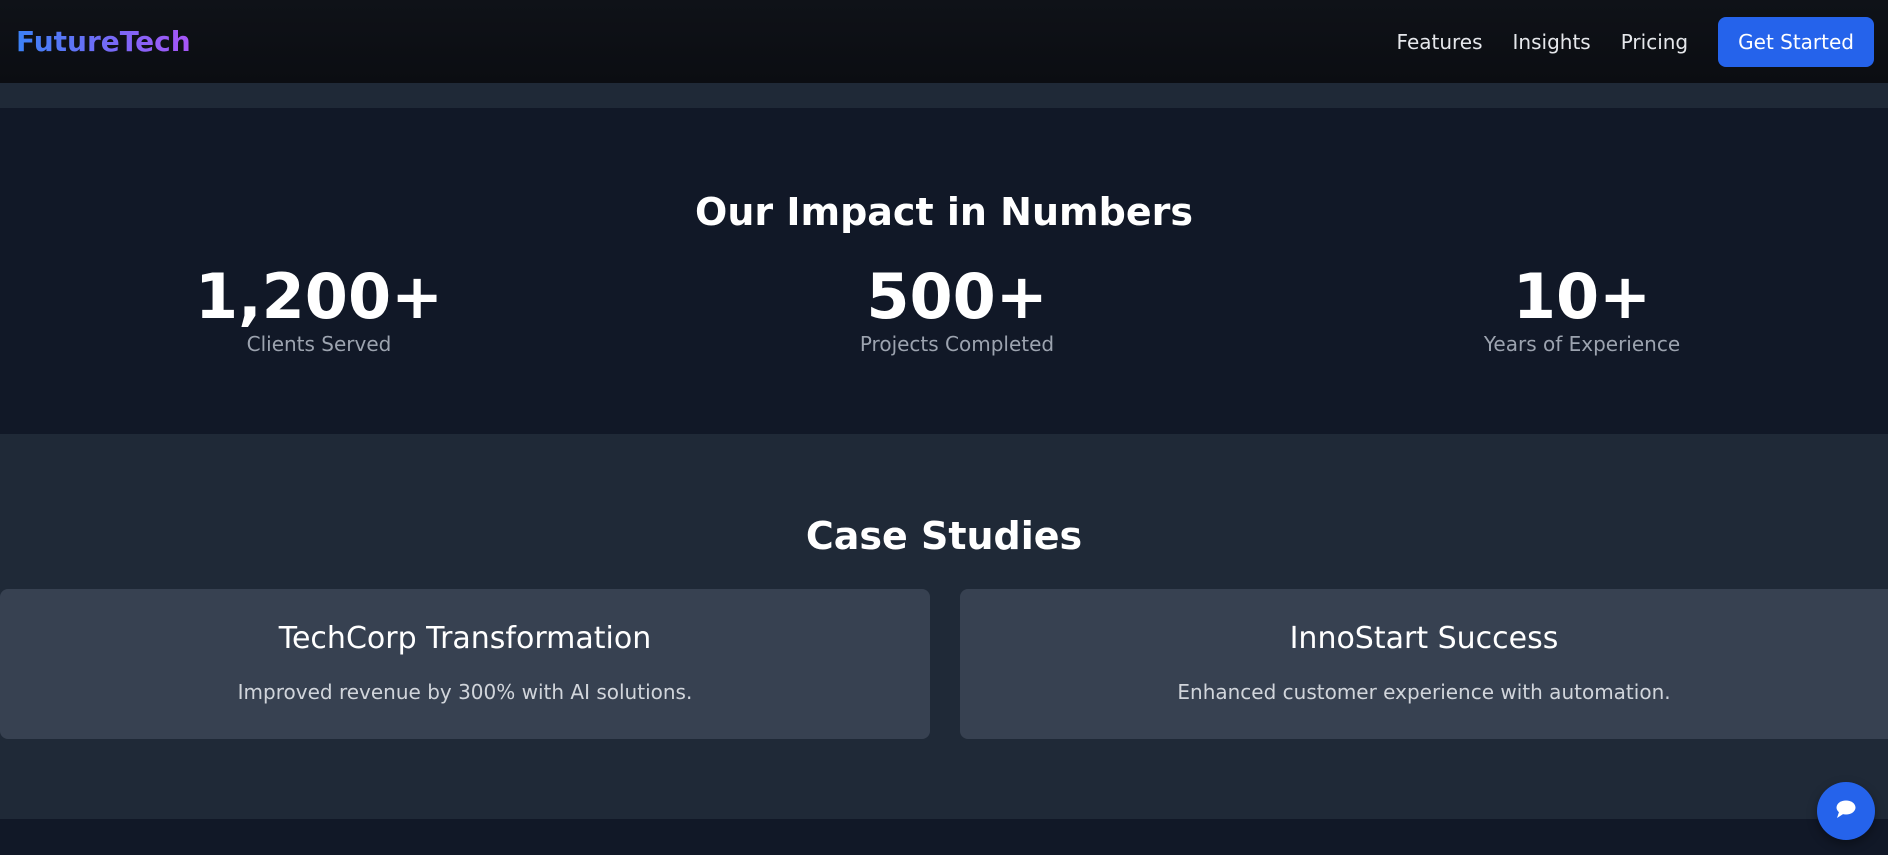 This screenshot has height=855, width=1888. Describe the element at coordinates (1552, 42) in the screenshot. I see `nav-link-insights: Insights` at that location.